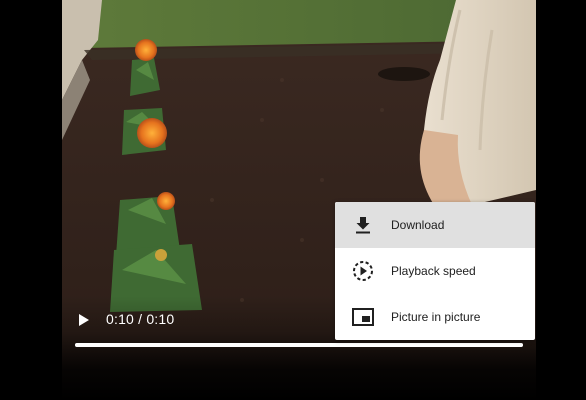  Describe the element at coordinates (363, 317) in the screenshot. I see `picture-in-picture-icon` at that location.